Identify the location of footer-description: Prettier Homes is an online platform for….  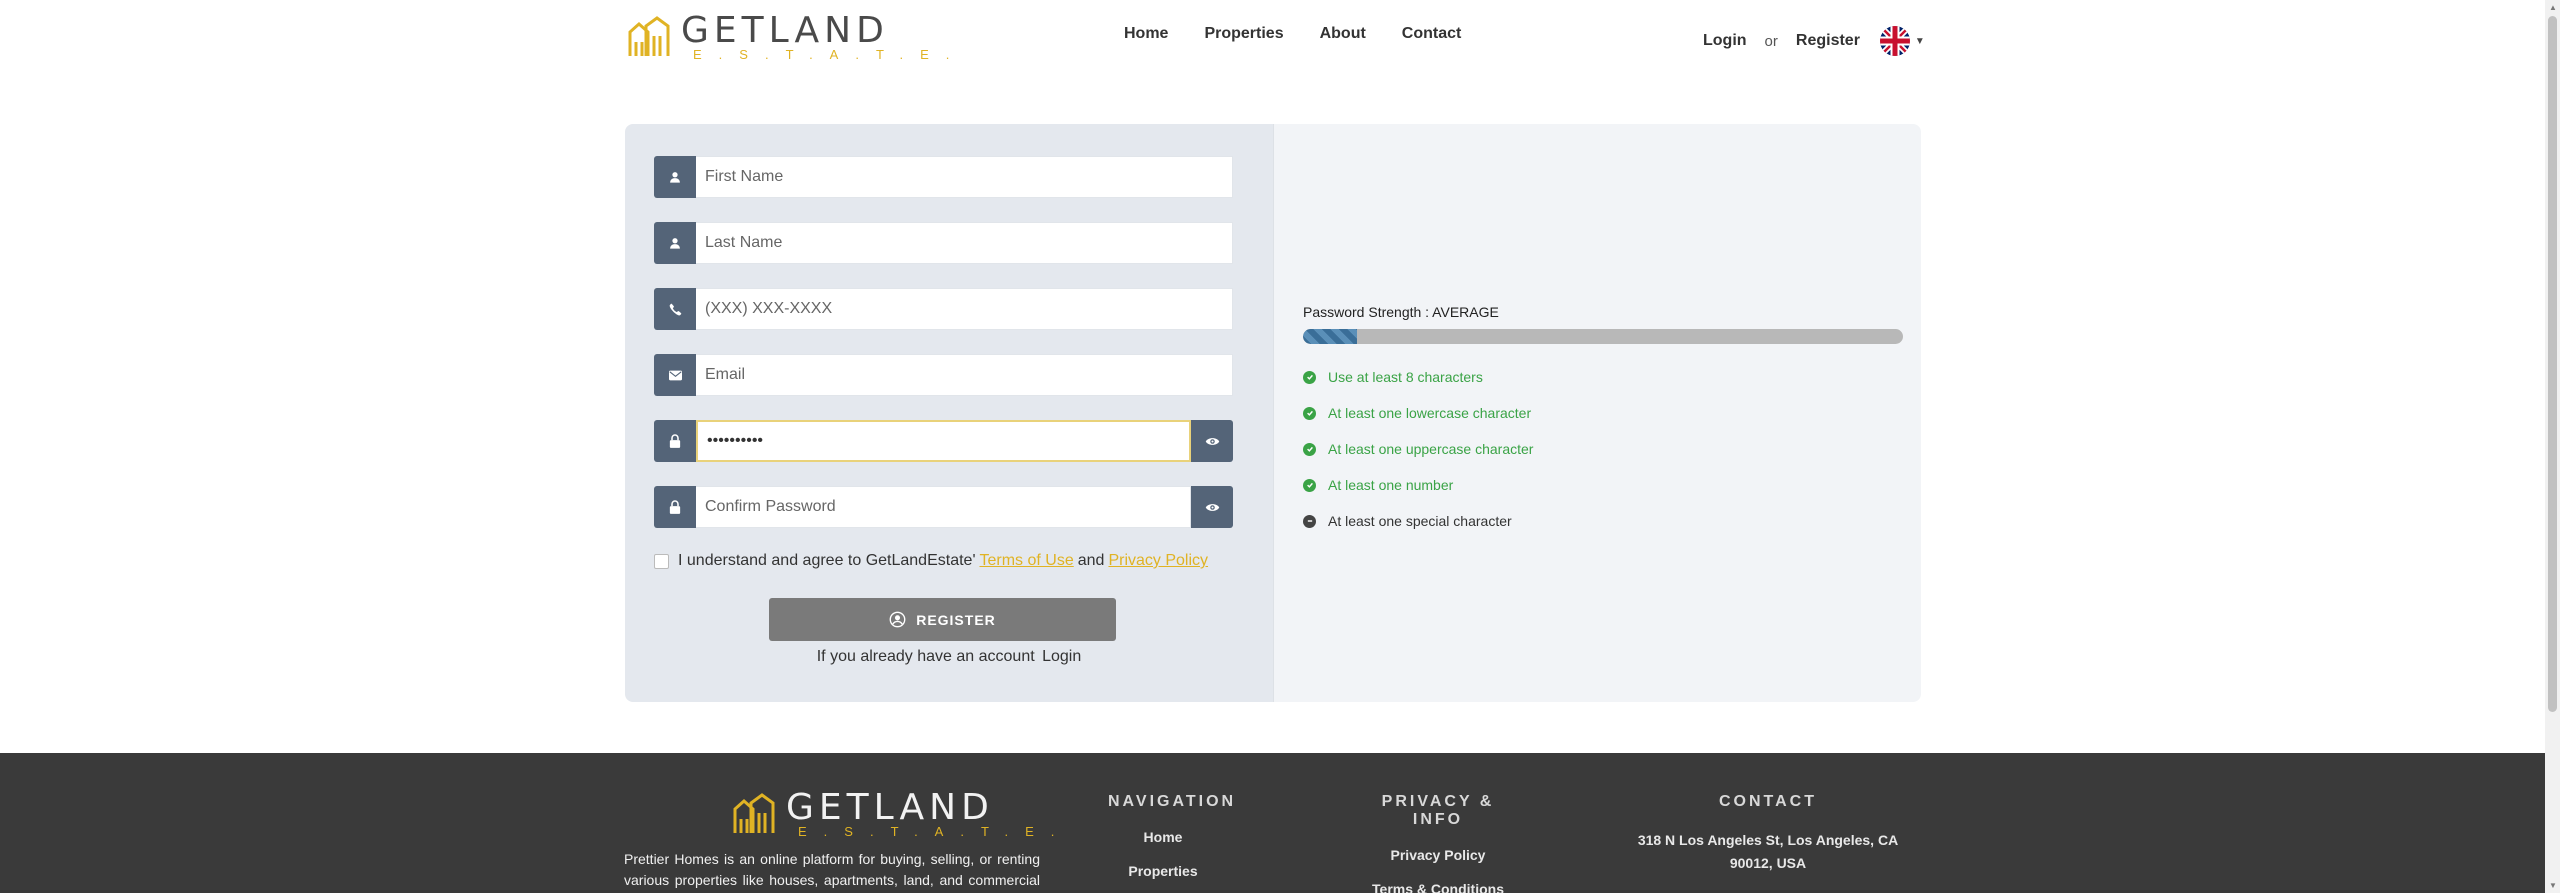
(832, 869).